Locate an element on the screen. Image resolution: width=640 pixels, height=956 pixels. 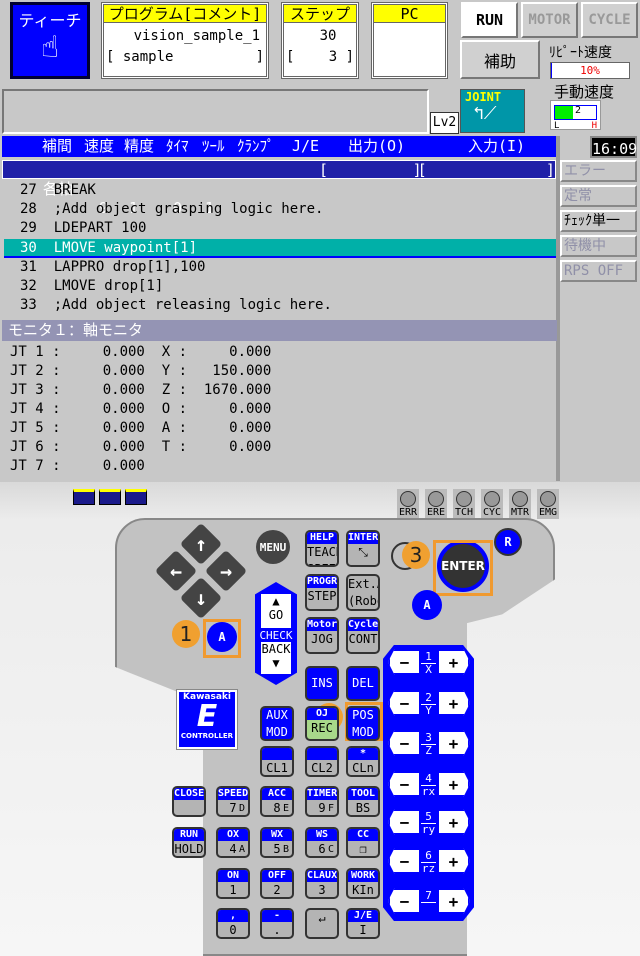
key-step: PROGRAMSTEP is located at coordinates (322, 592).